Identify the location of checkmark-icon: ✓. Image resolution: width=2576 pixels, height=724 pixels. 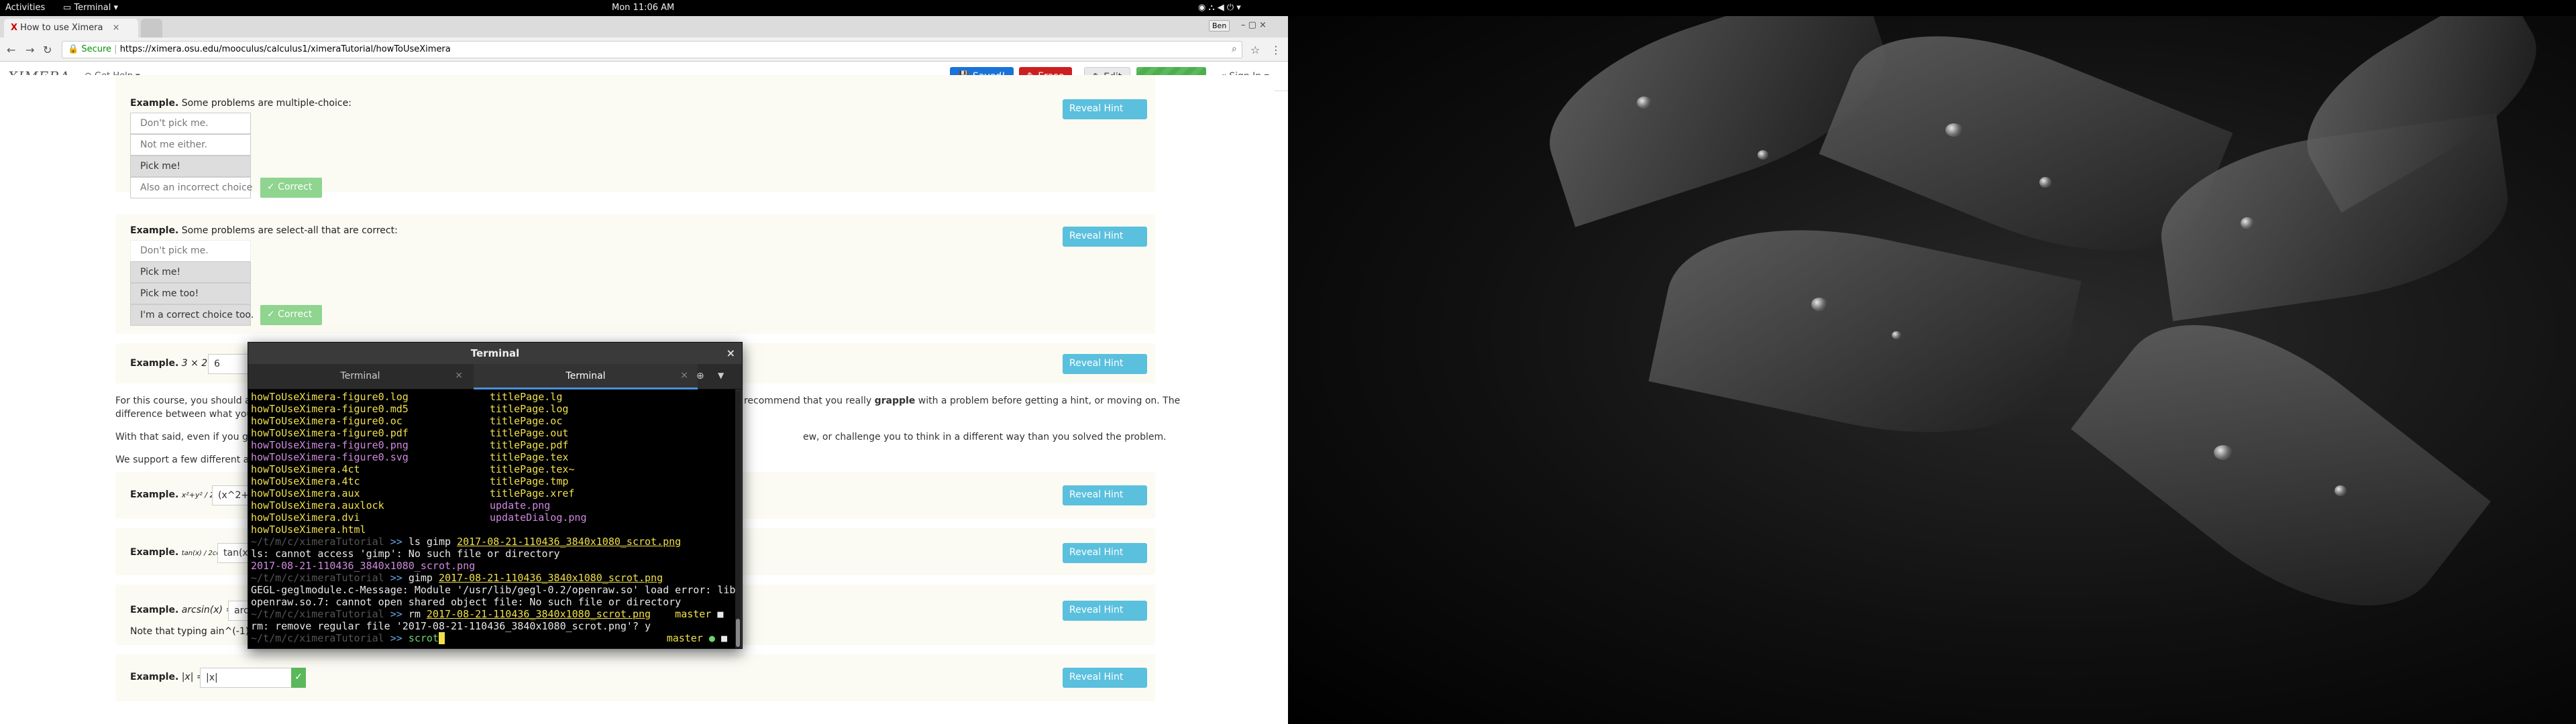
(298, 678).